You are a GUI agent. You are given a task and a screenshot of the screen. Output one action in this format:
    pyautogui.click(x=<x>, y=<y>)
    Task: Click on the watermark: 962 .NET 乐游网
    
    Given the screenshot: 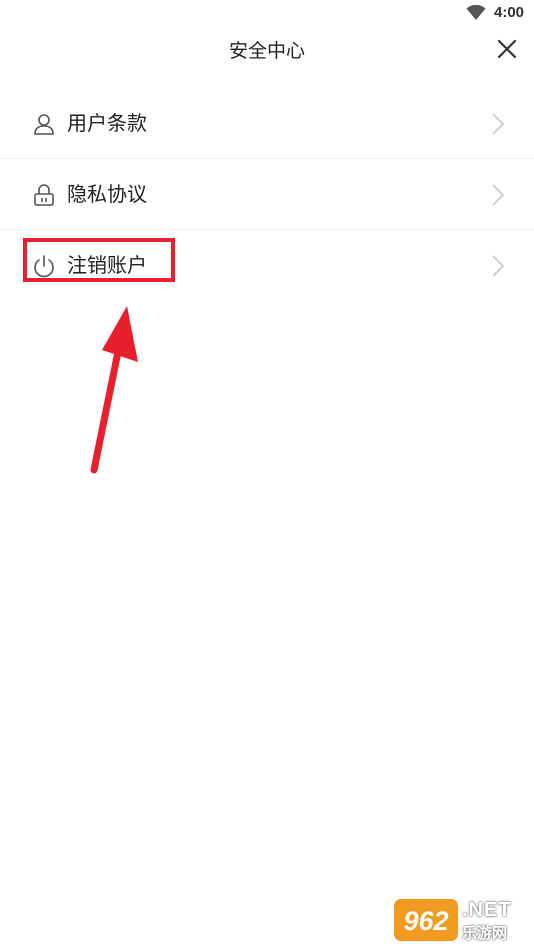 What is the action you would take?
    pyautogui.click(x=461, y=921)
    